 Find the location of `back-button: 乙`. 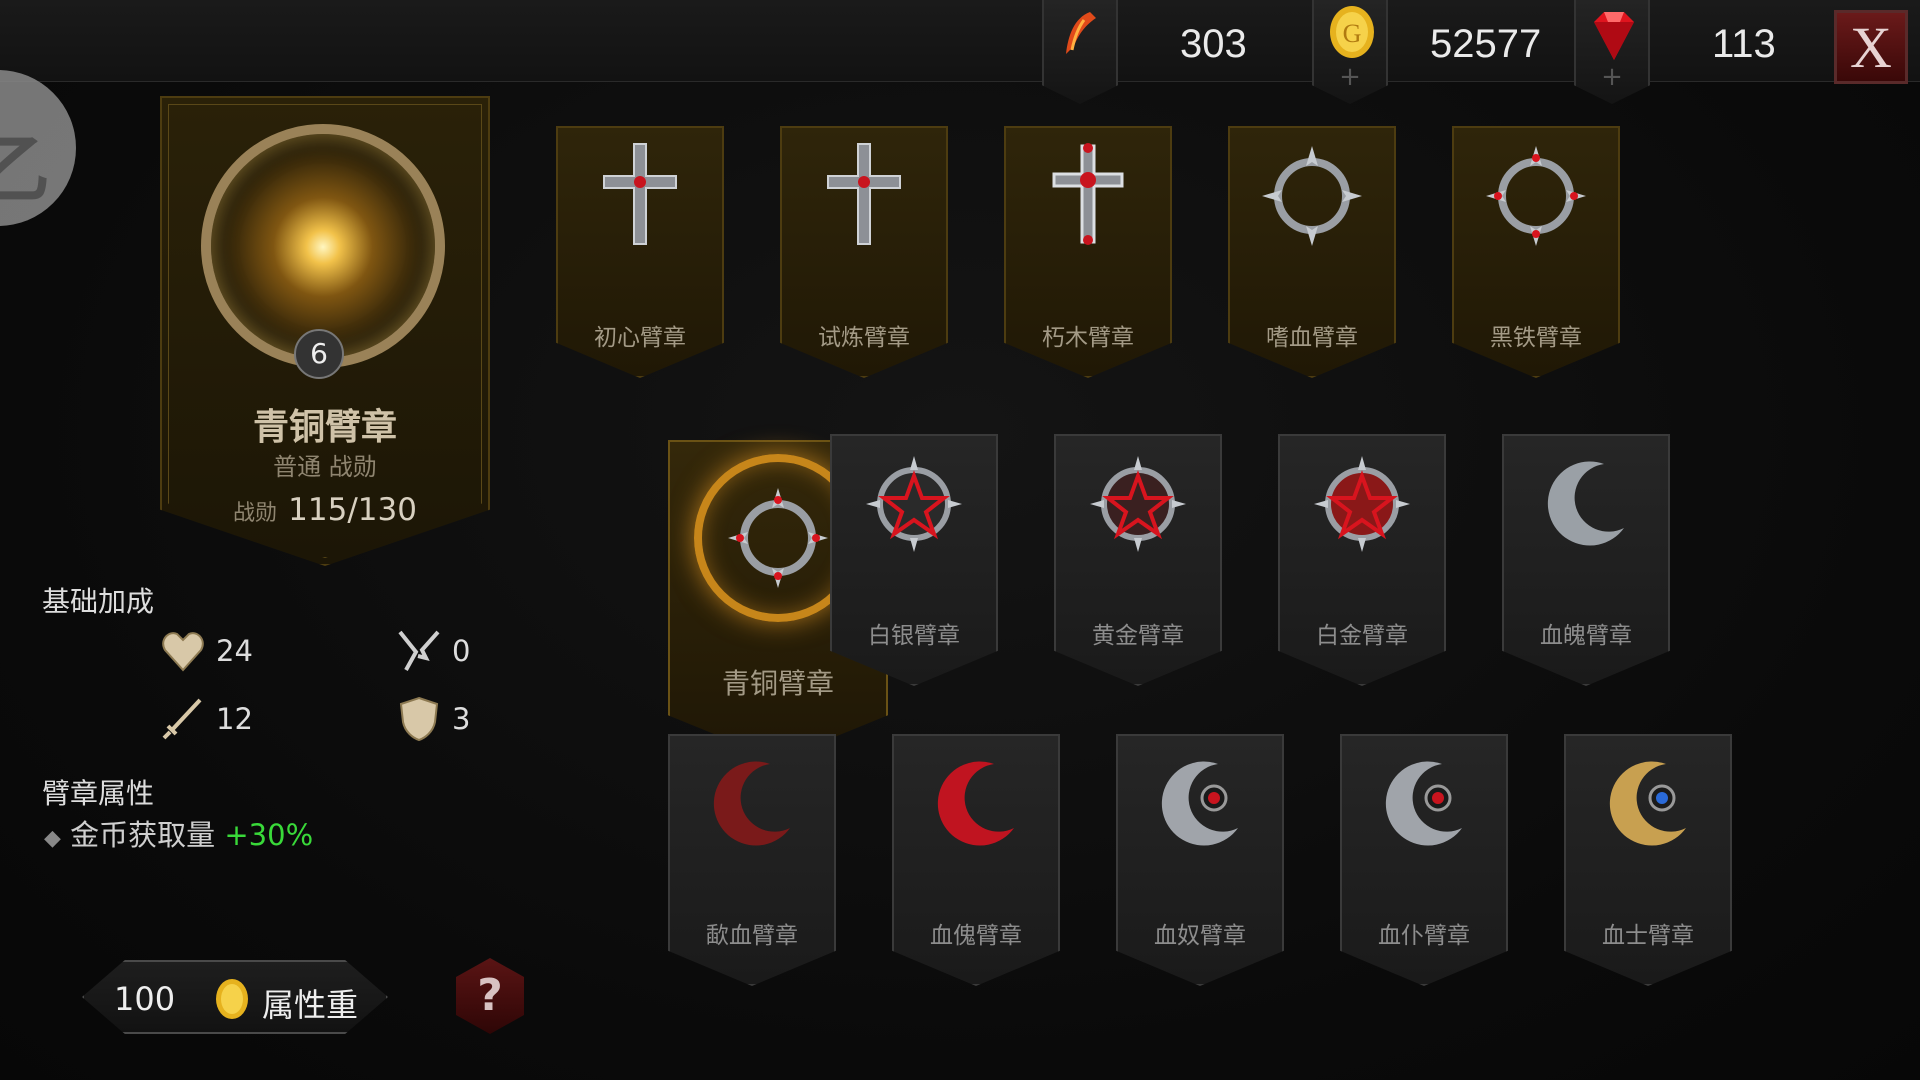

back-button: 乙 is located at coordinates (38, 148).